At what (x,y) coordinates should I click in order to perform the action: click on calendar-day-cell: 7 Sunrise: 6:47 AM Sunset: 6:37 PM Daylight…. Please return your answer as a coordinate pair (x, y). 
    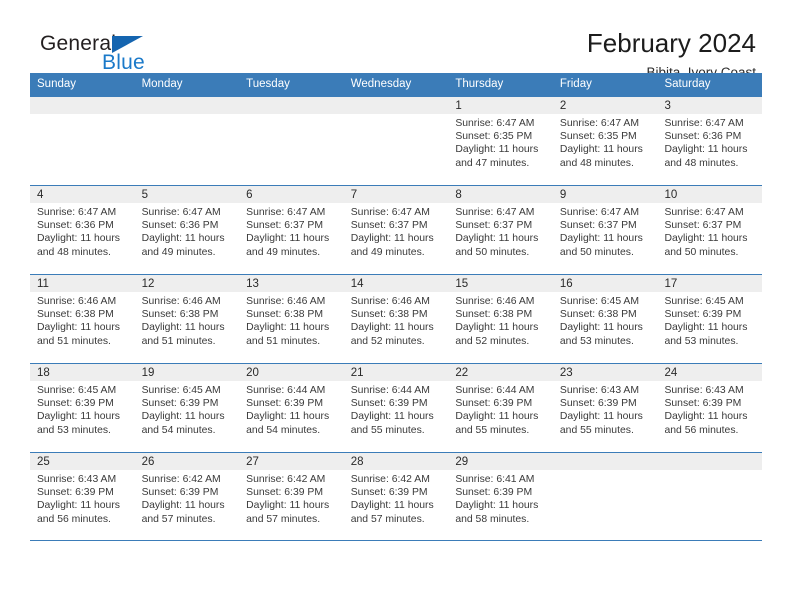
    Looking at the image, I should click on (396, 230).